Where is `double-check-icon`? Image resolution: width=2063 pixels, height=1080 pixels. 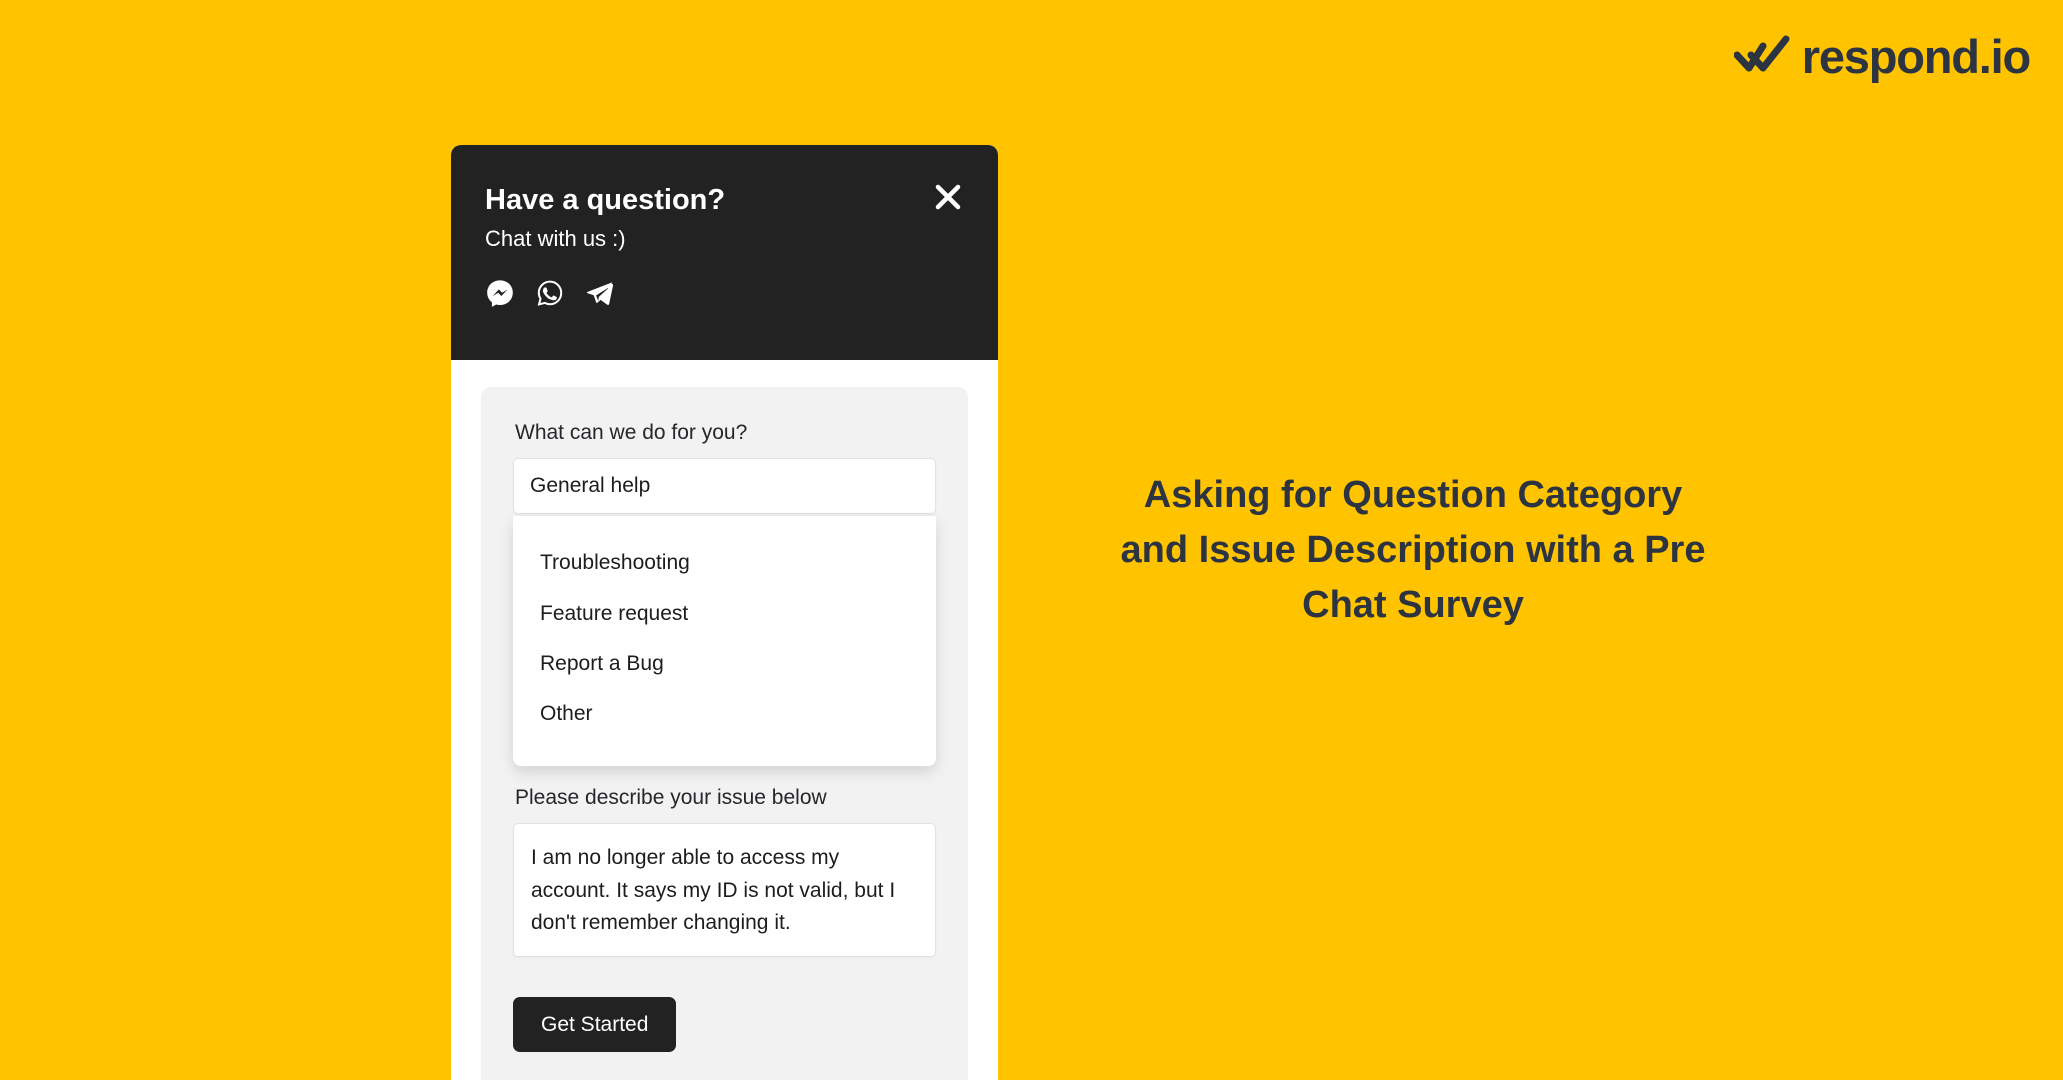
double-check-icon is located at coordinates (1762, 56).